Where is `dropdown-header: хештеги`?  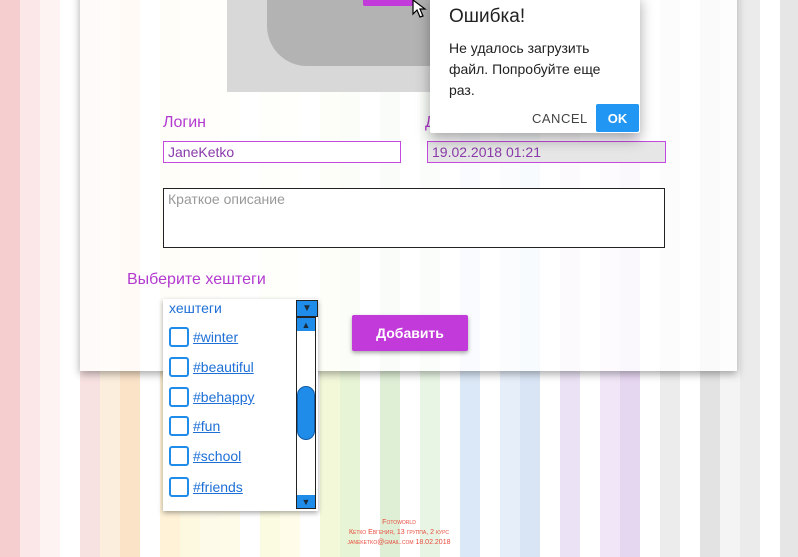 dropdown-header: хештеги is located at coordinates (195, 308).